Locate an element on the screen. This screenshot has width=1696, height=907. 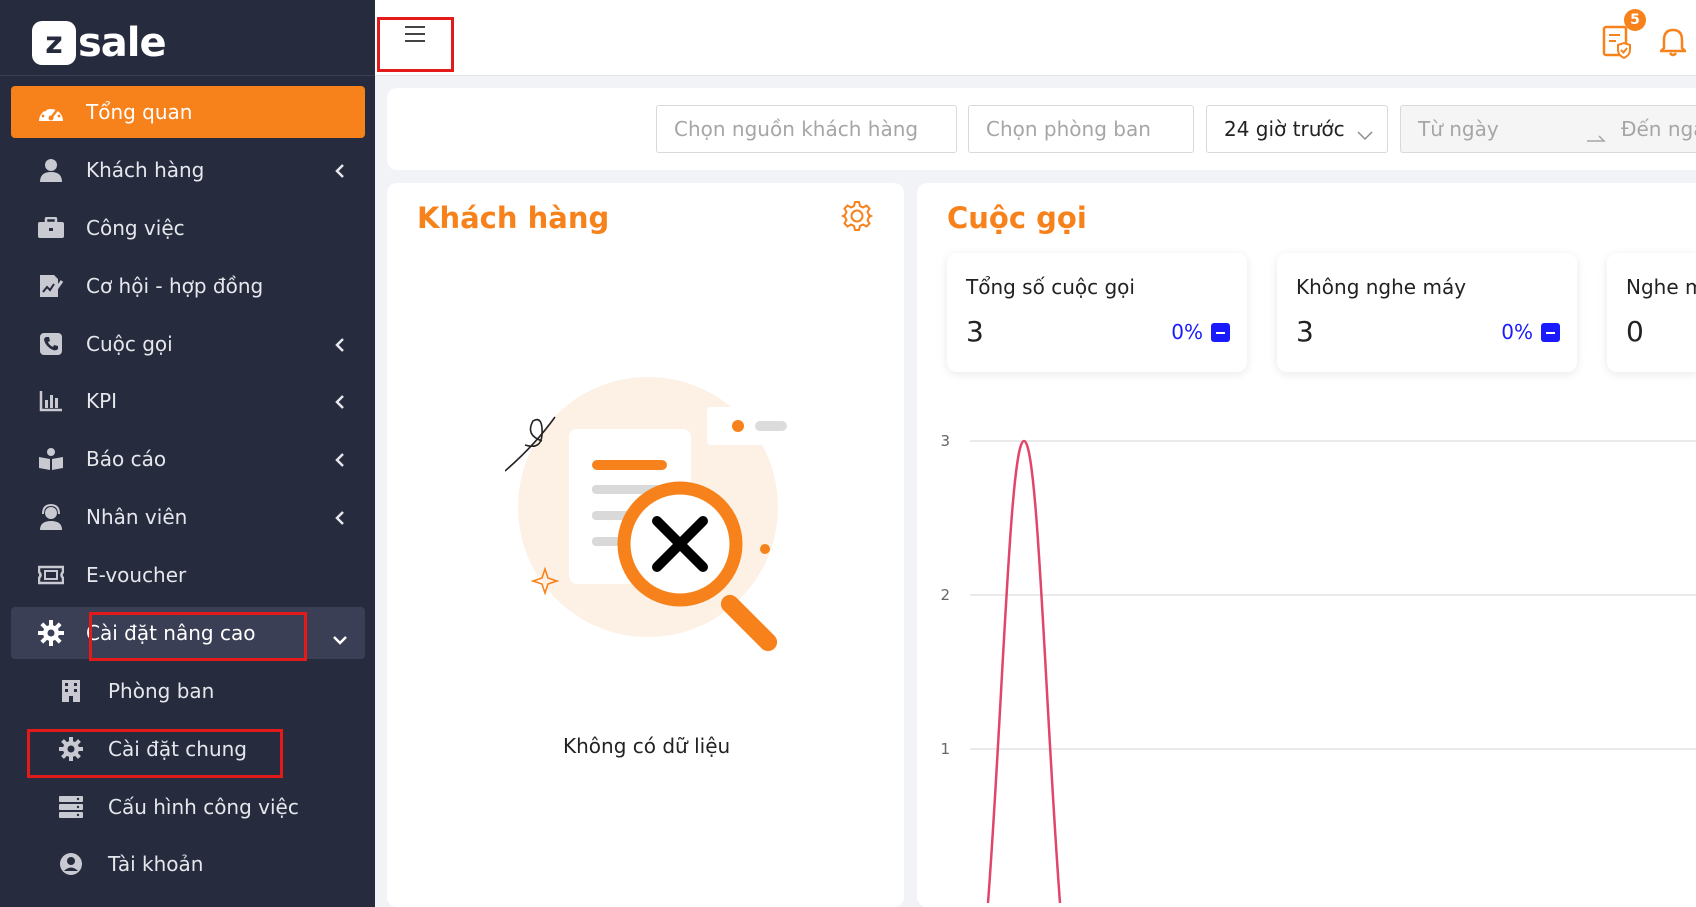
sidebar-item-staff: Nhân viên is located at coordinates (188, 517).